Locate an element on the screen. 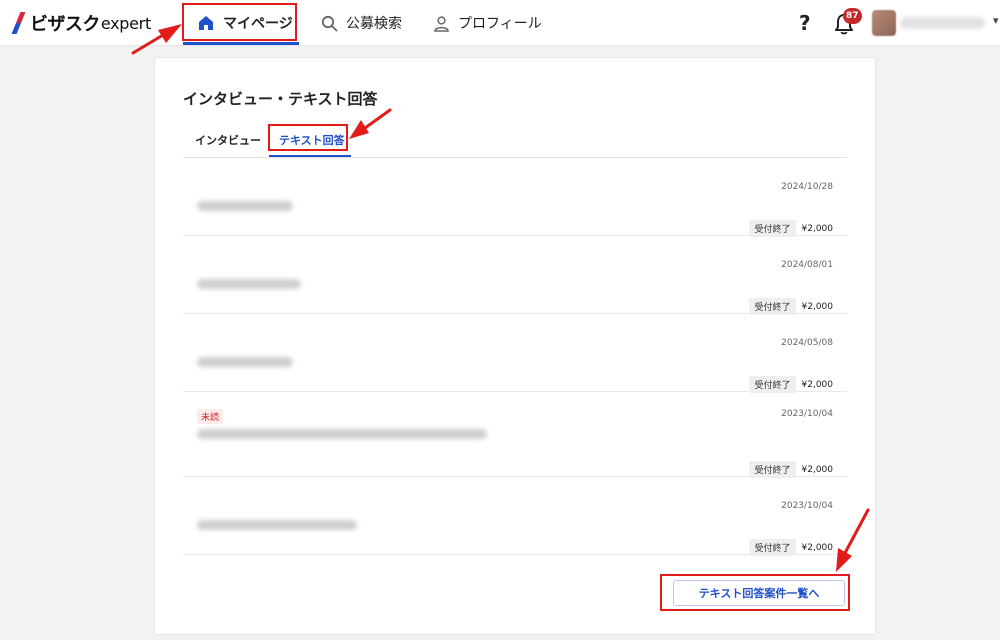 Image resolution: width=1000 pixels, height=640 pixels. chevron-down-icon: ▾ is located at coordinates (996, 20).